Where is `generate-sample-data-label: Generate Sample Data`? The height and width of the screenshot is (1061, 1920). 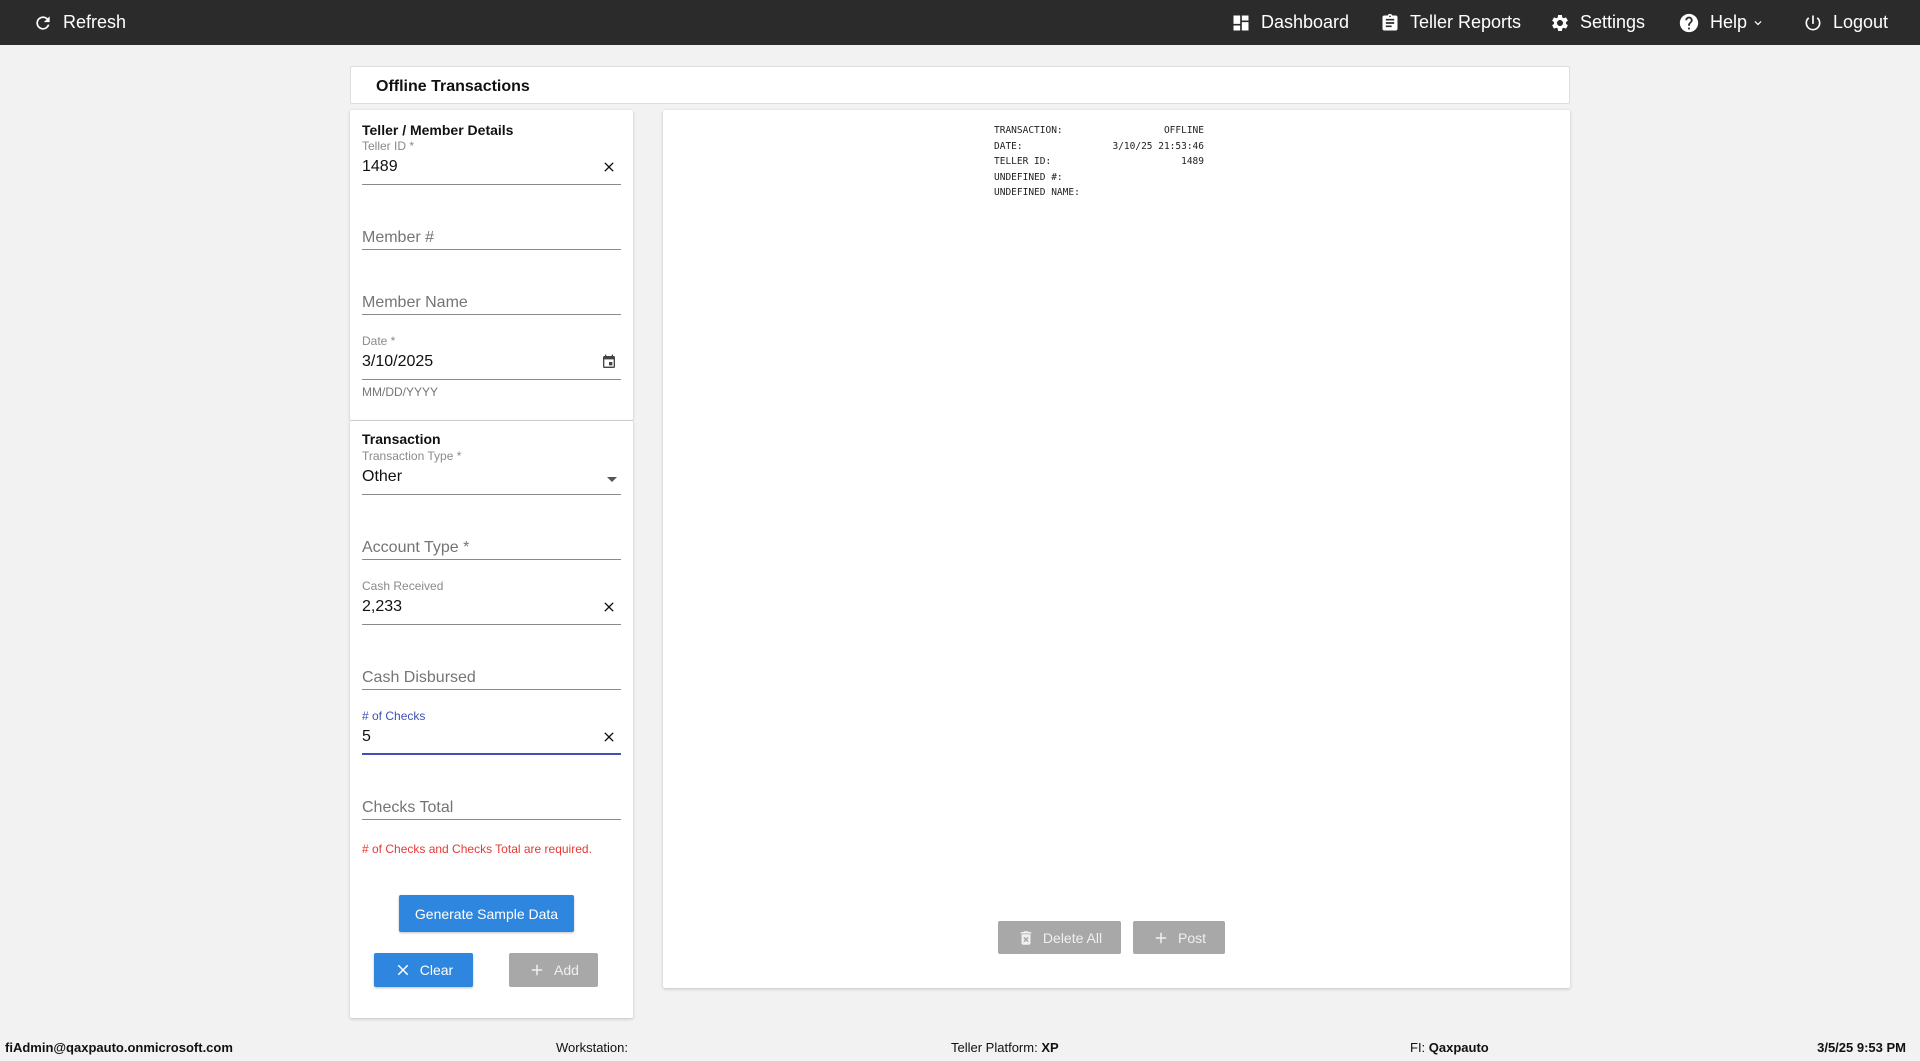 generate-sample-data-label: Generate Sample Data is located at coordinates (486, 913).